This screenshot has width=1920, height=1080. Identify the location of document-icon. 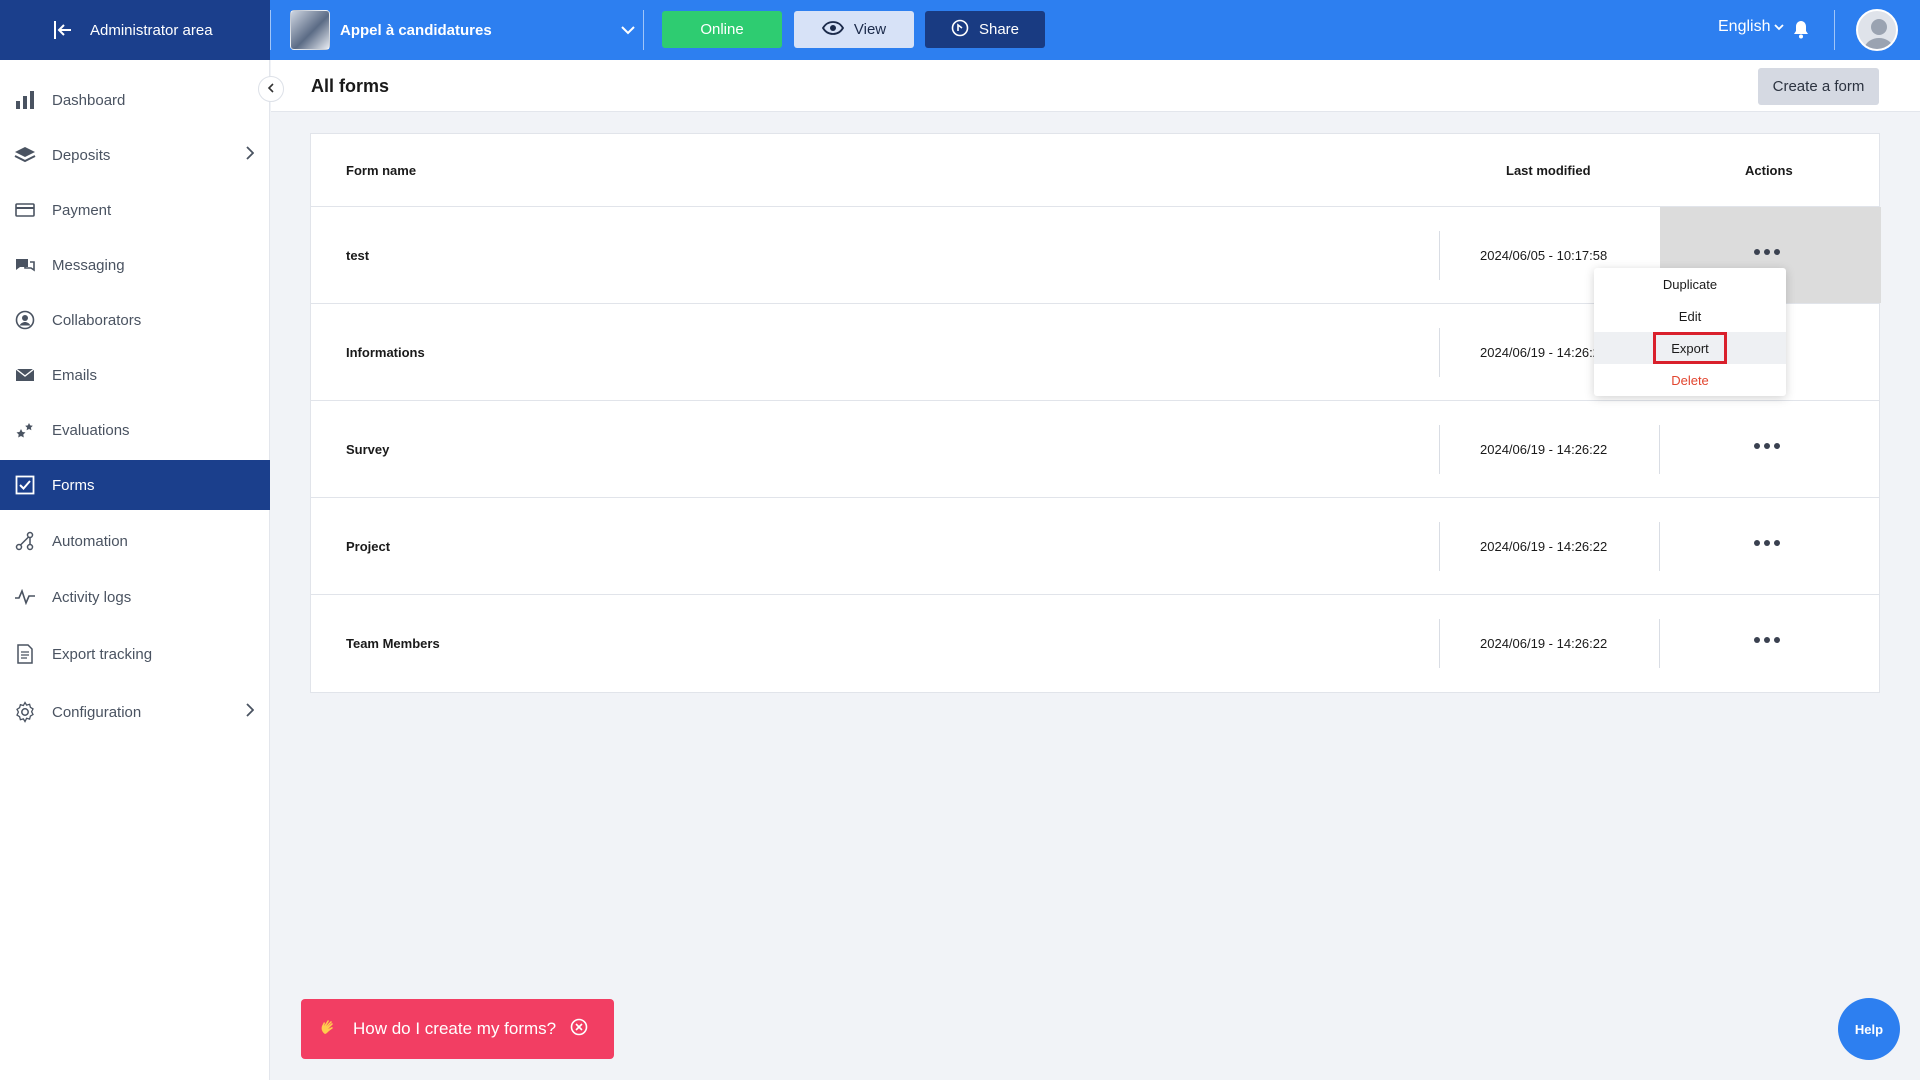
(25, 654).